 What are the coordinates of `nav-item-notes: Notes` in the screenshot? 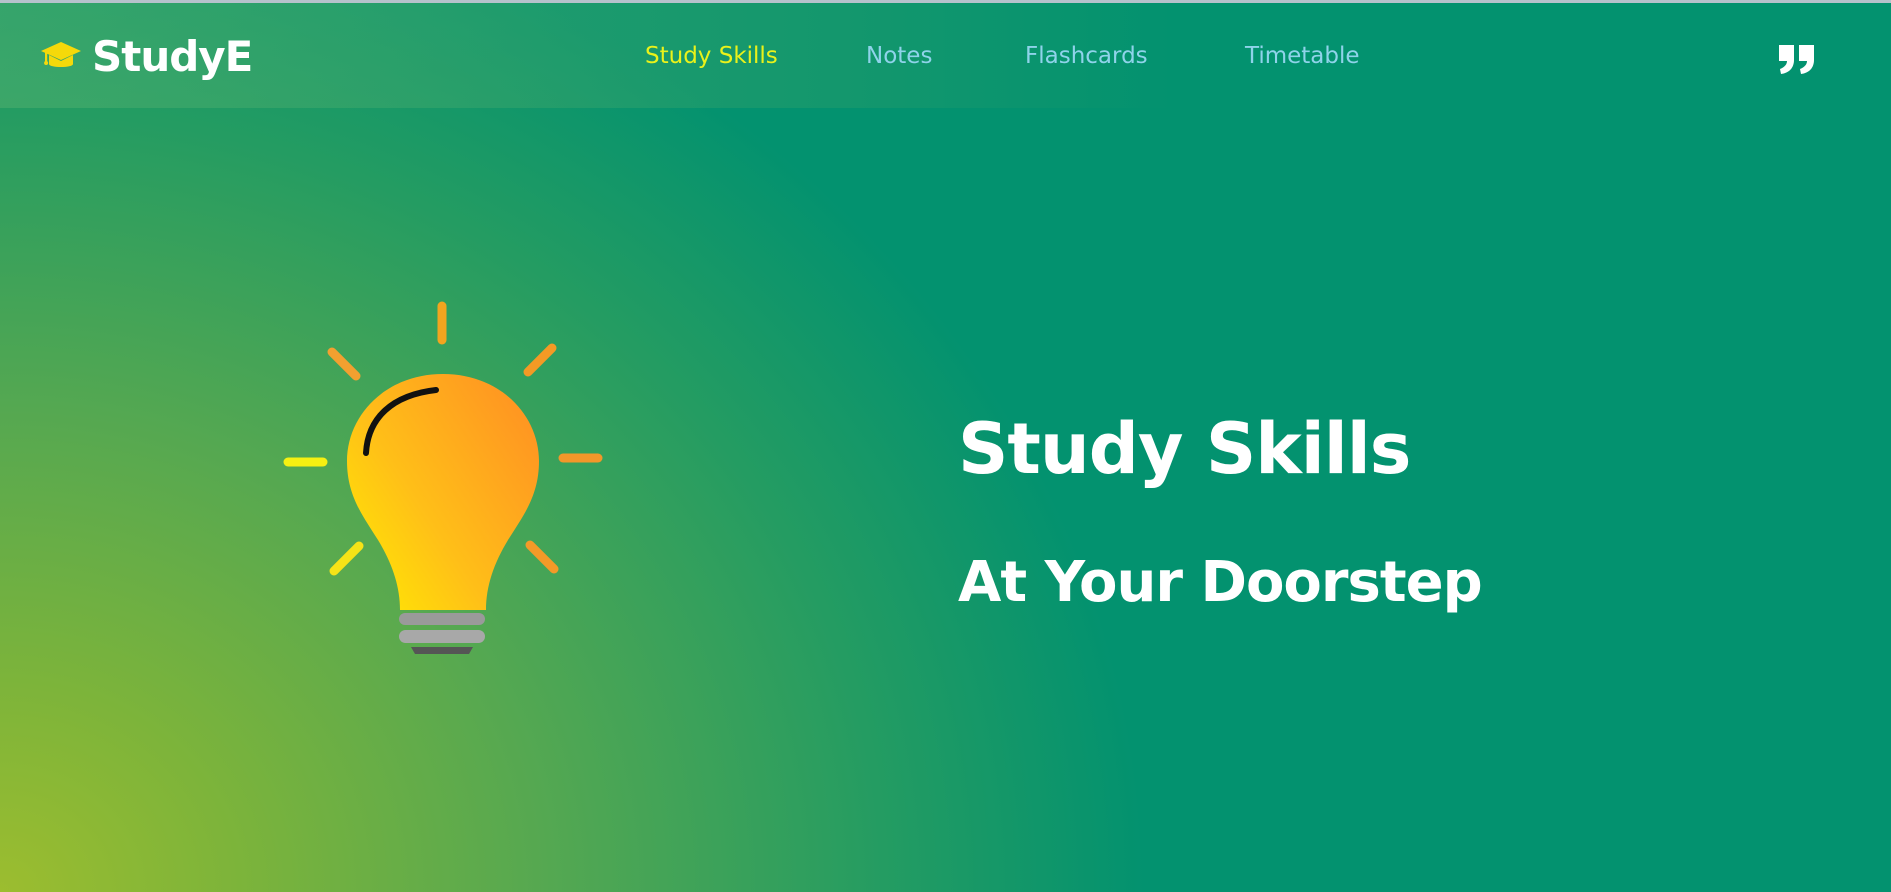 It's located at (899, 56).